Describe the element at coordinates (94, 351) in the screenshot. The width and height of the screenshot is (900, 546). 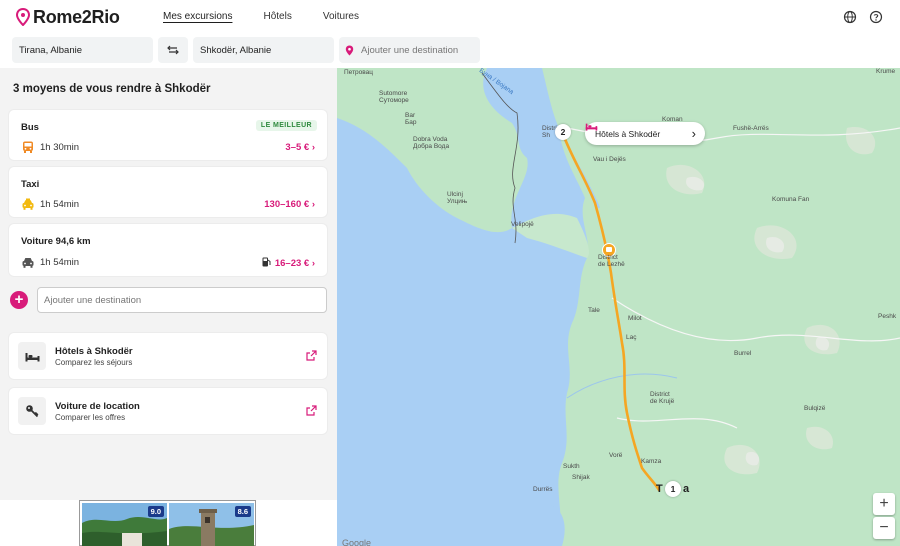
I see `promo-title: Hôtels à Shkodër` at that location.